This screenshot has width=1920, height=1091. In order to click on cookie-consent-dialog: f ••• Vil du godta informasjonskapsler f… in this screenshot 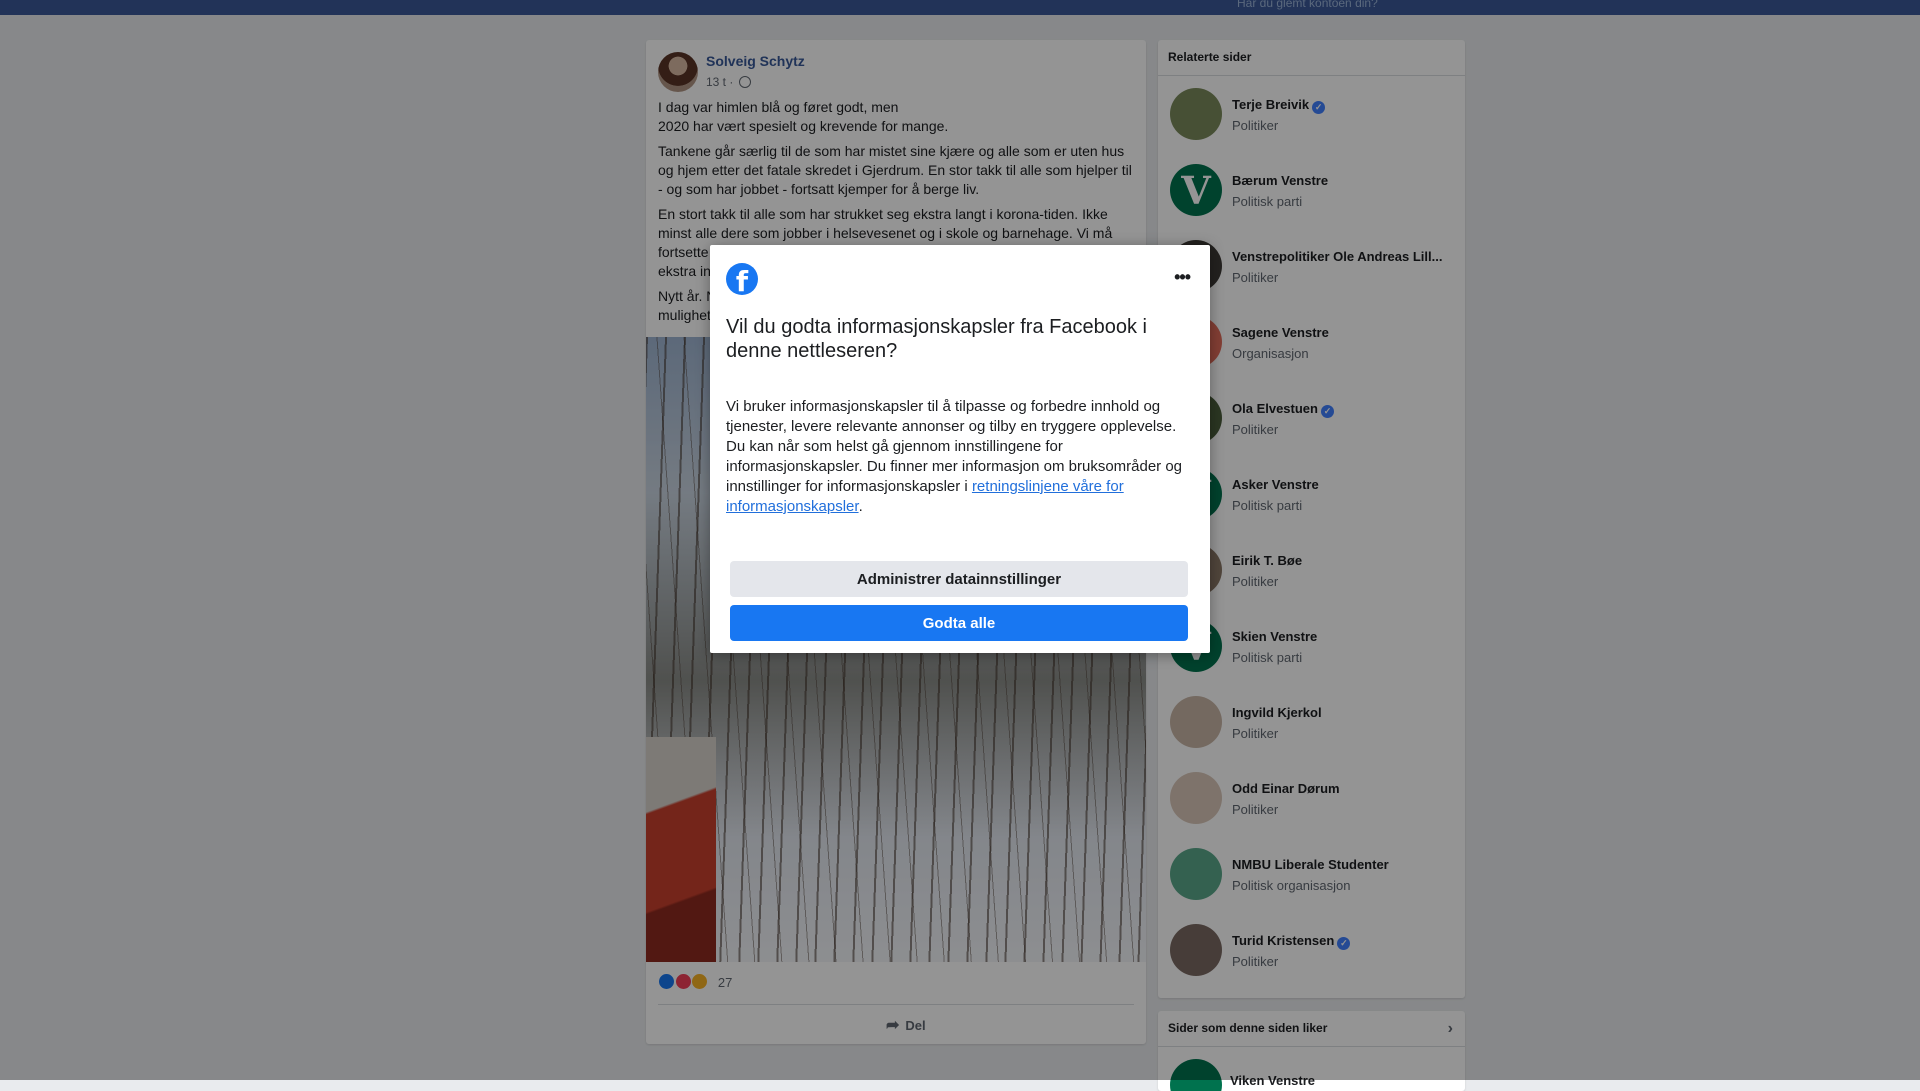, I will do `click(960, 449)`.